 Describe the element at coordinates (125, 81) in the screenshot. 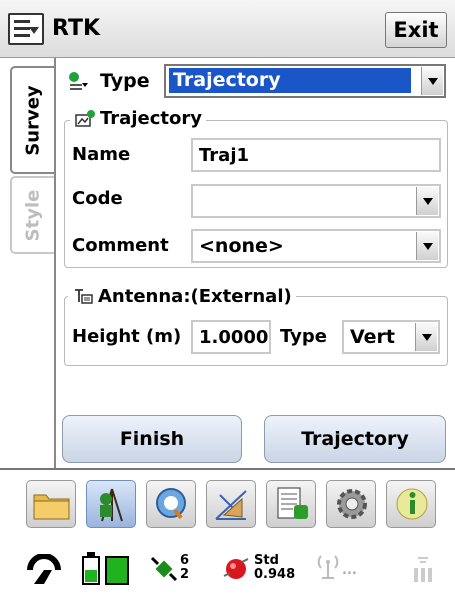

I see `type-label: Type` at that location.